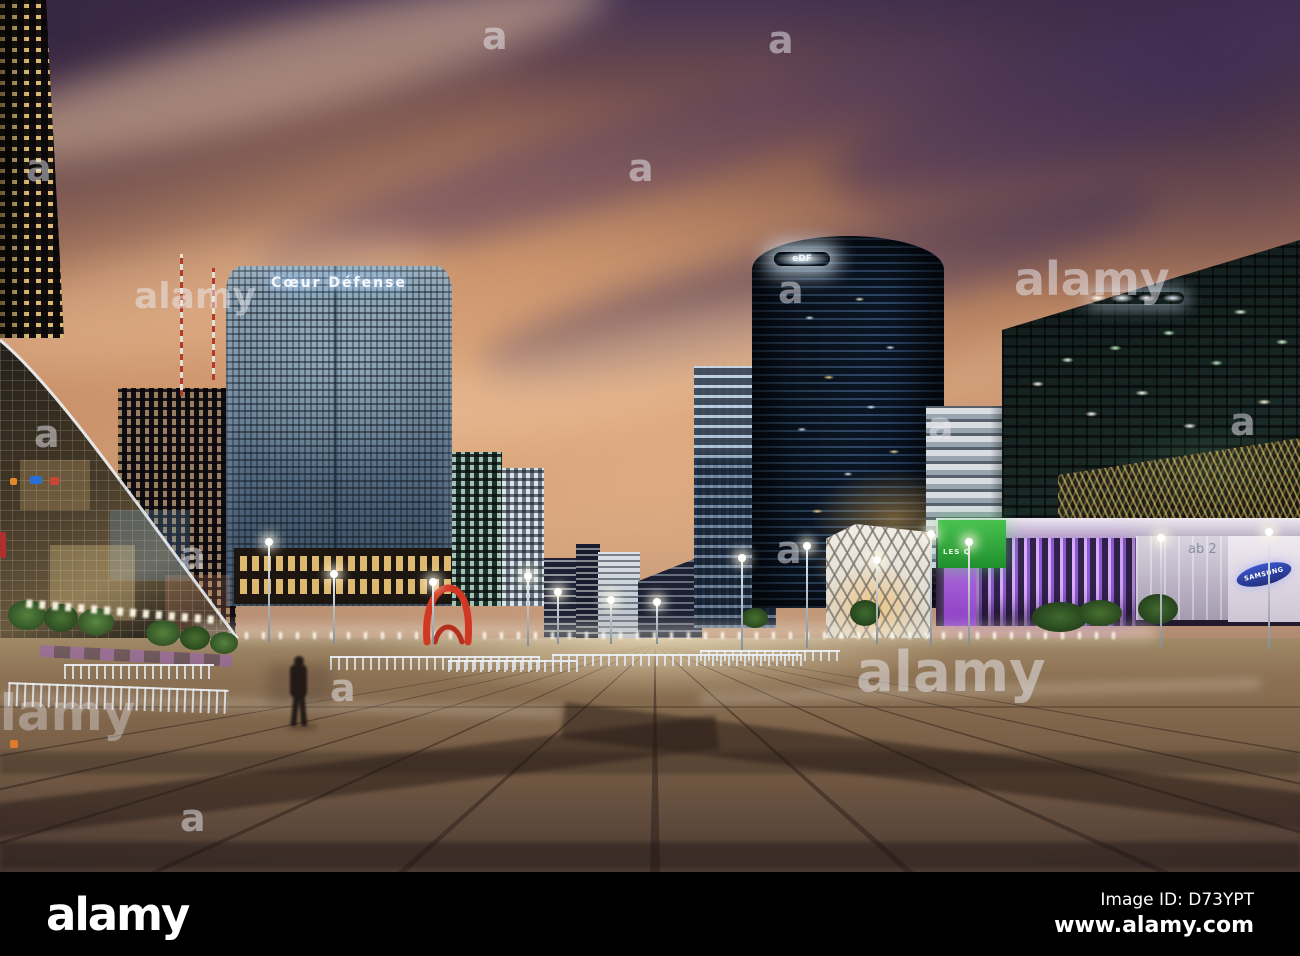  I want to click on alamy-logo: alamy, so click(118, 914).